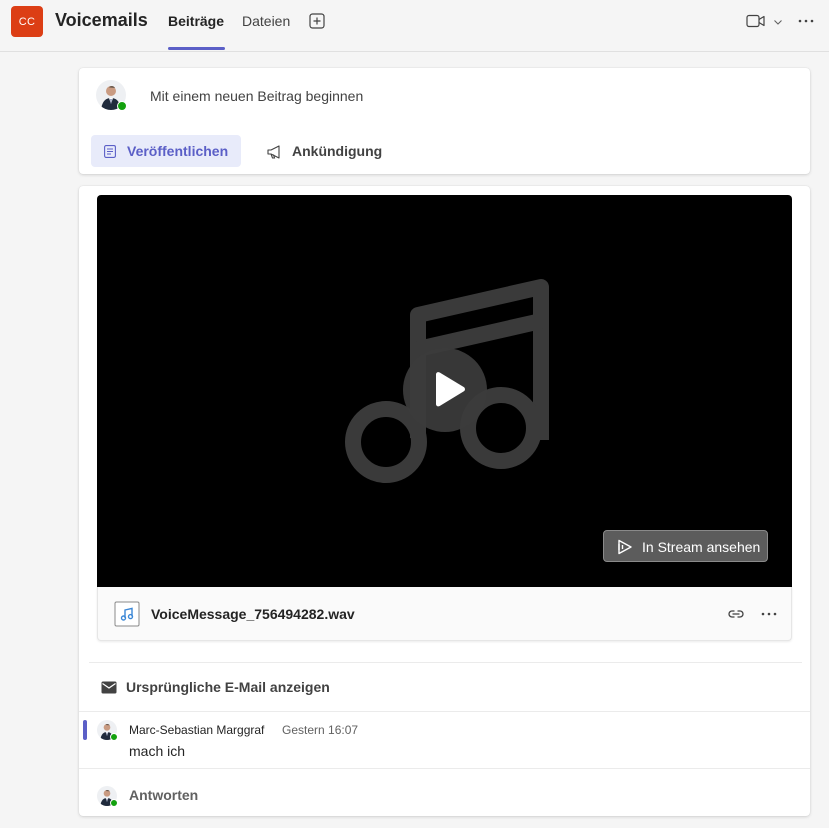 The image size is (829, 828). I want to click on announcement-button: Ankündigung, so click(335, 151).